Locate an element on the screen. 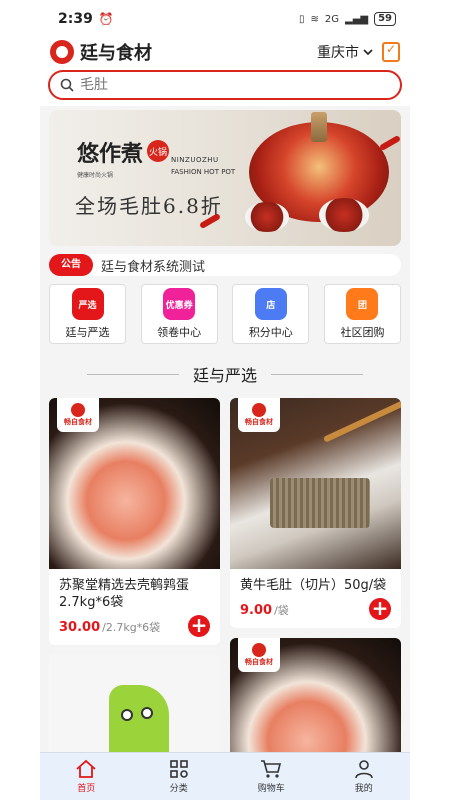 Image resolution: width=450 pixels, height=800 pixels. flame-icon: 严选 is located at coordinates (87, 304).